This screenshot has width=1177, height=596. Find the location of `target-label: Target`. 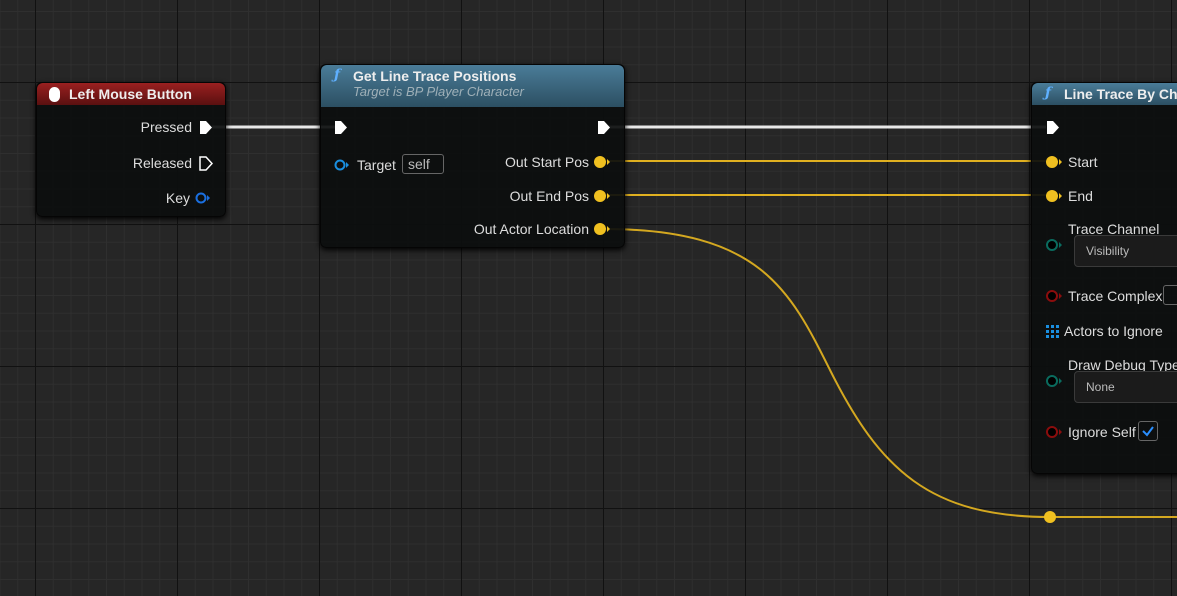

target-label: Target is located at coordinates (376, 165).